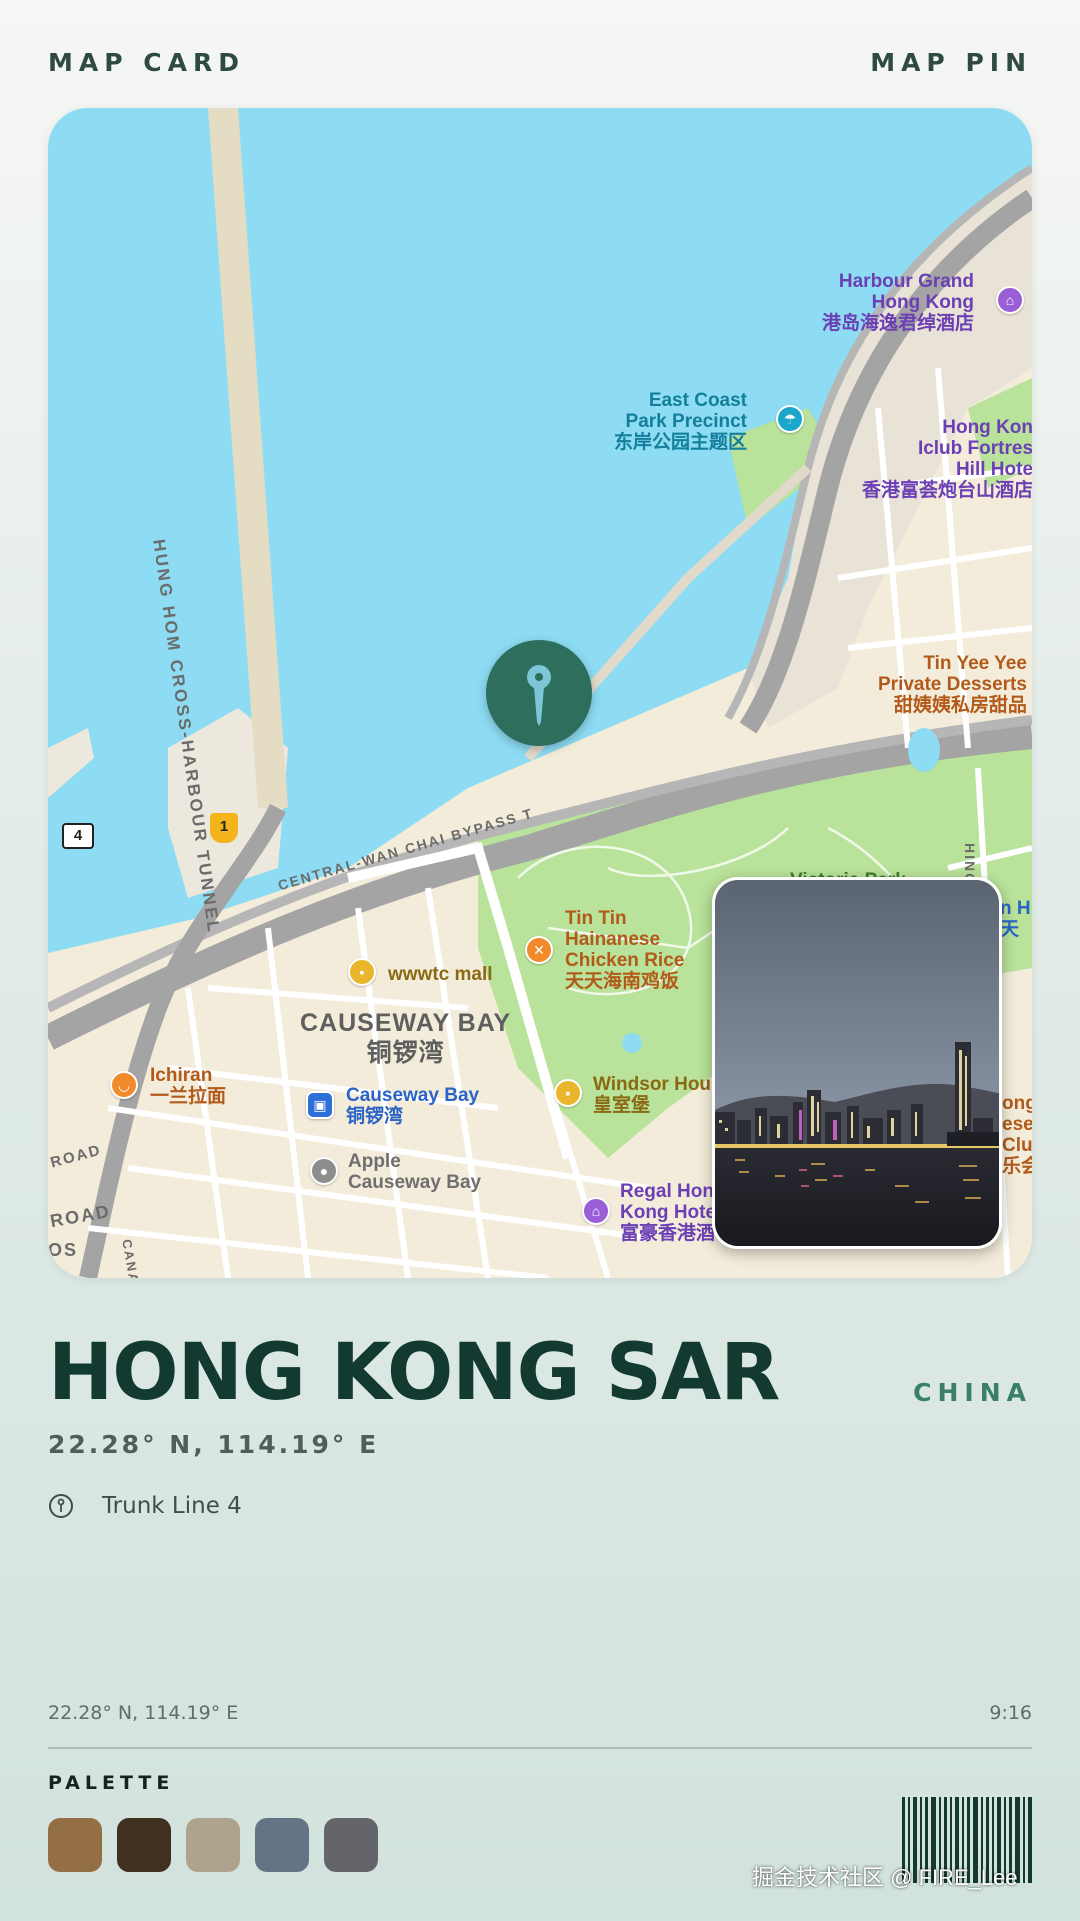 This screenshot has height=1921, width=1080. Describe the element at coordinates (652, 1095) in the screenshot. I see `poi-windsor-label: Windsor Hou 皇室堡` at that location.